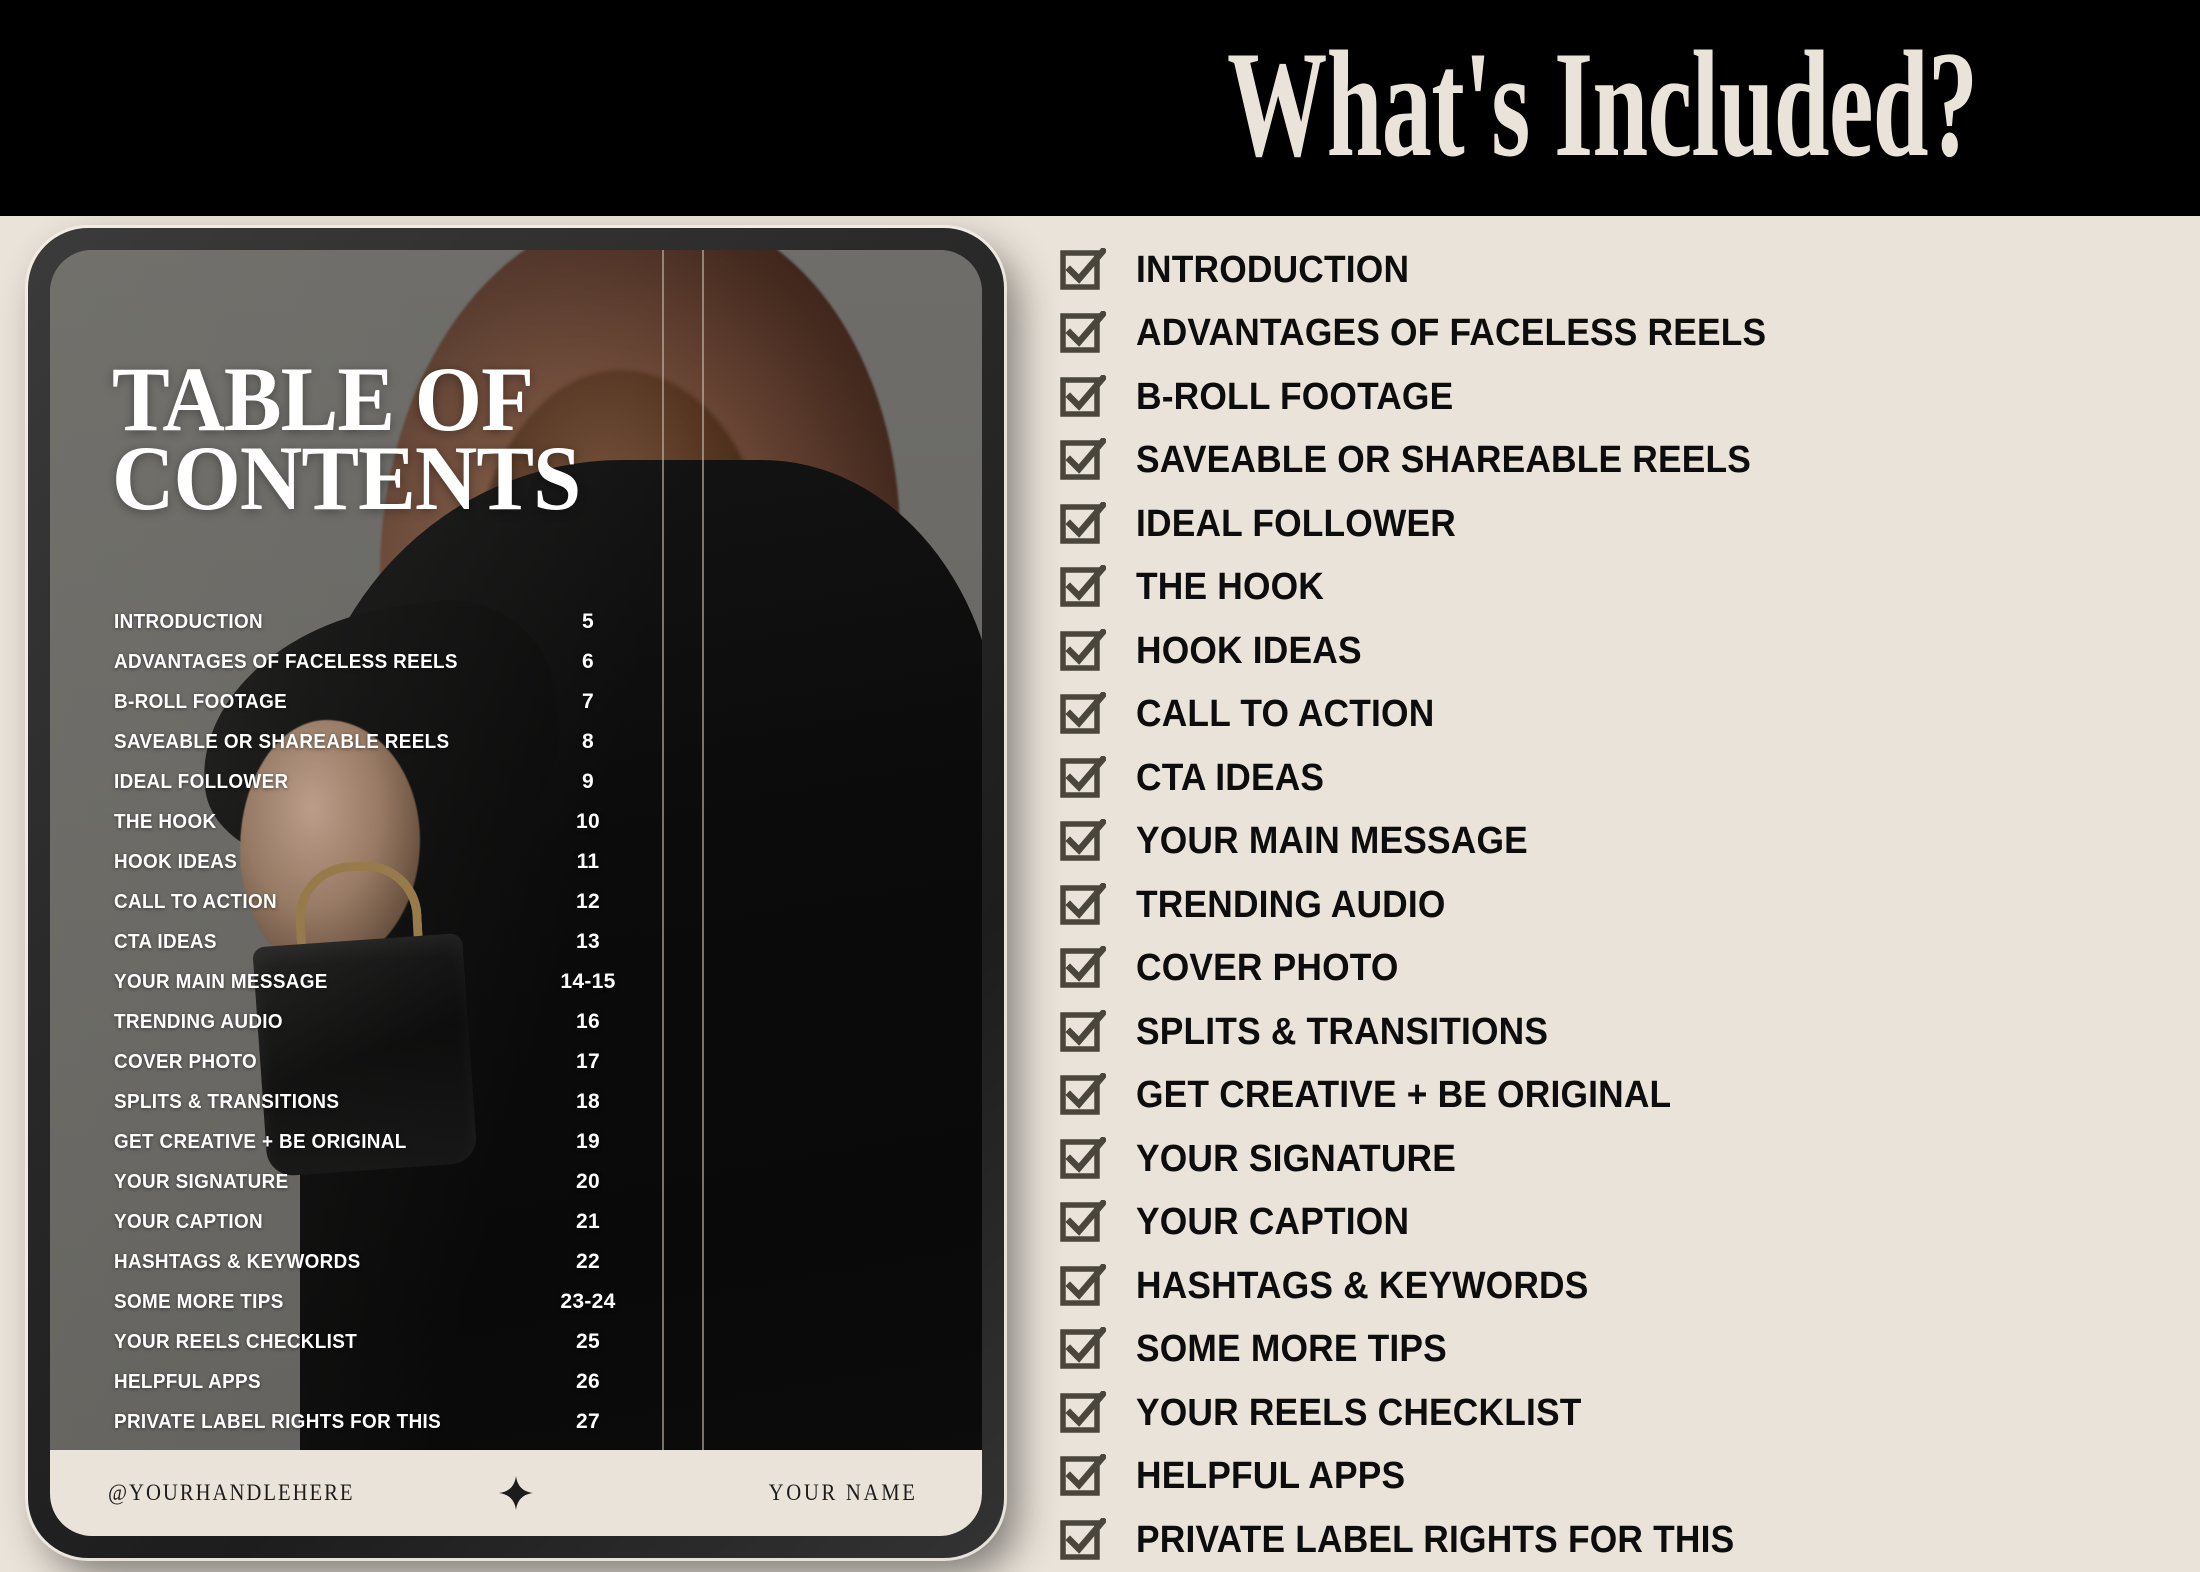 This screenshot has width=2200, height=1572. What do you see at coordinates (1620, 1477) in the screenshot?
I see `checklist-item: HELPFUL APPS` at bounding box center [1620, 1477].